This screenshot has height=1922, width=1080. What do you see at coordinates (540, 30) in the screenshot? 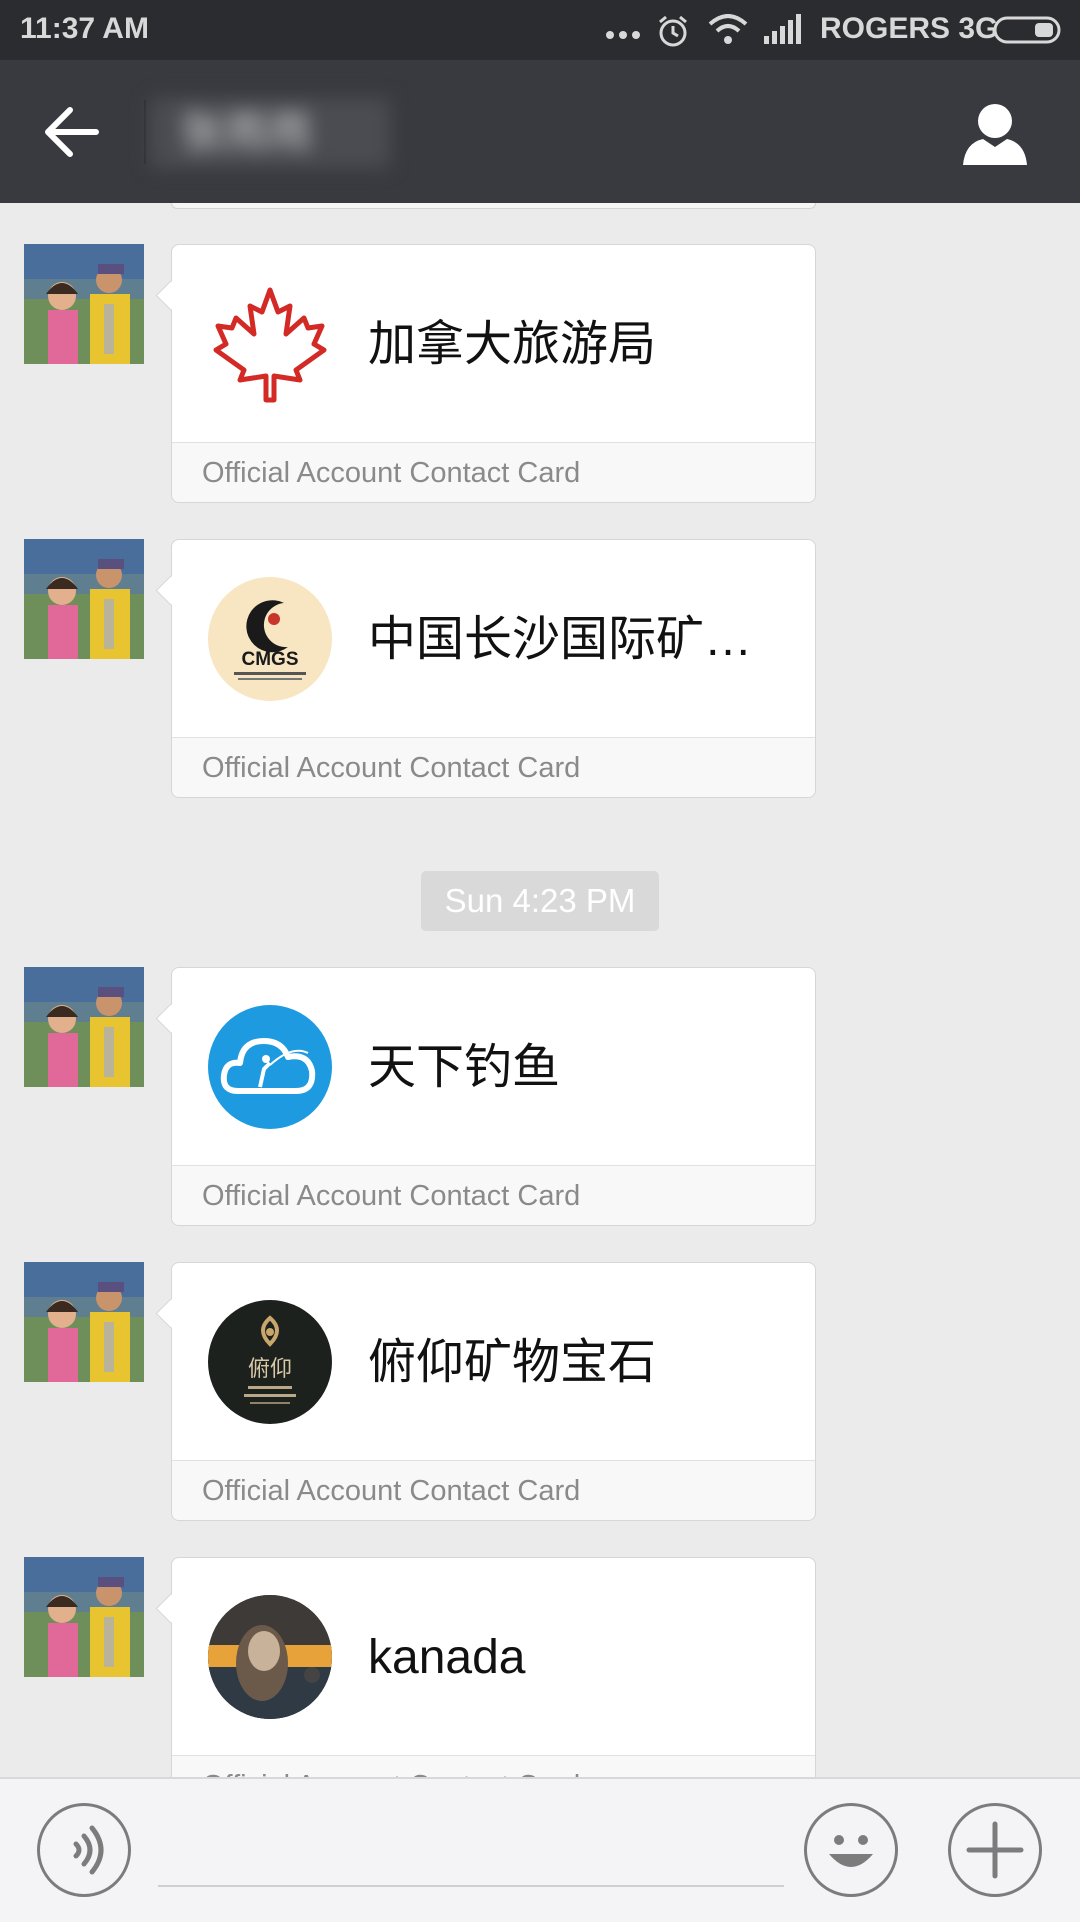
I see `status-bar: 11:37 AM ROGERS 3G` at bounding box center [540, 30].